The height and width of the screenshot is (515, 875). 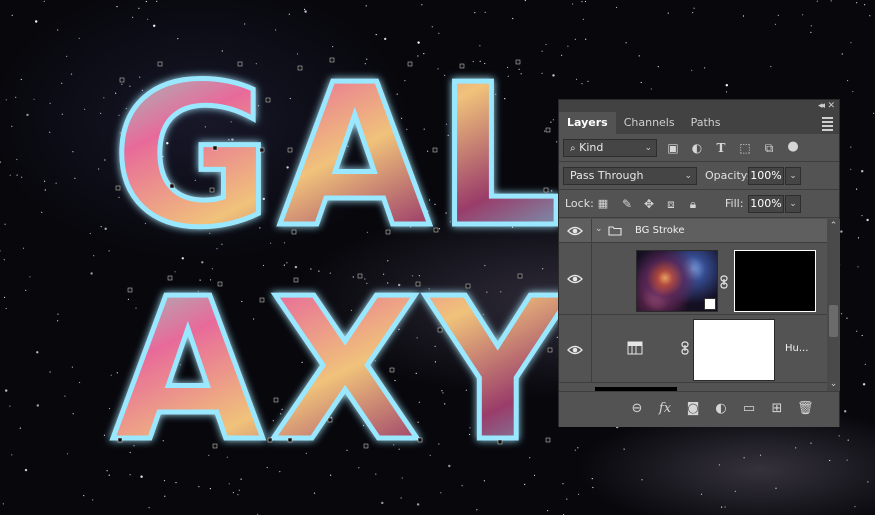 I want to click on filter-row: ⌕ Kind ⌄ ▣ ◐ T ⬚ ⧉ ●, so click(x=699, y=148).